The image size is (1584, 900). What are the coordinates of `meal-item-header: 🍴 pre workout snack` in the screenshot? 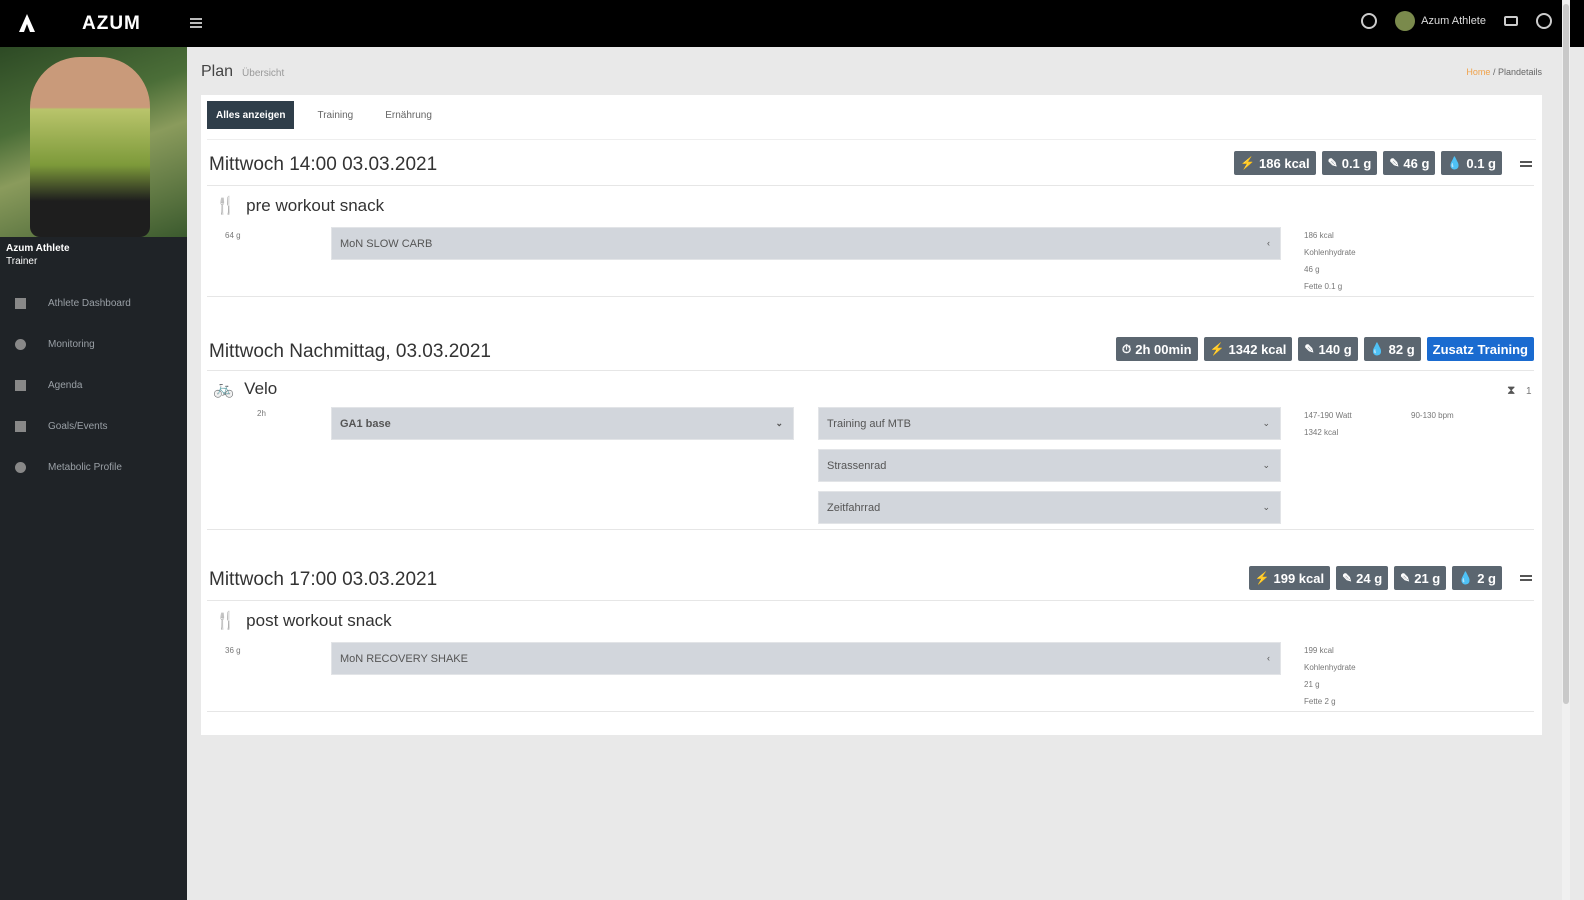 It's located at (299, 206).